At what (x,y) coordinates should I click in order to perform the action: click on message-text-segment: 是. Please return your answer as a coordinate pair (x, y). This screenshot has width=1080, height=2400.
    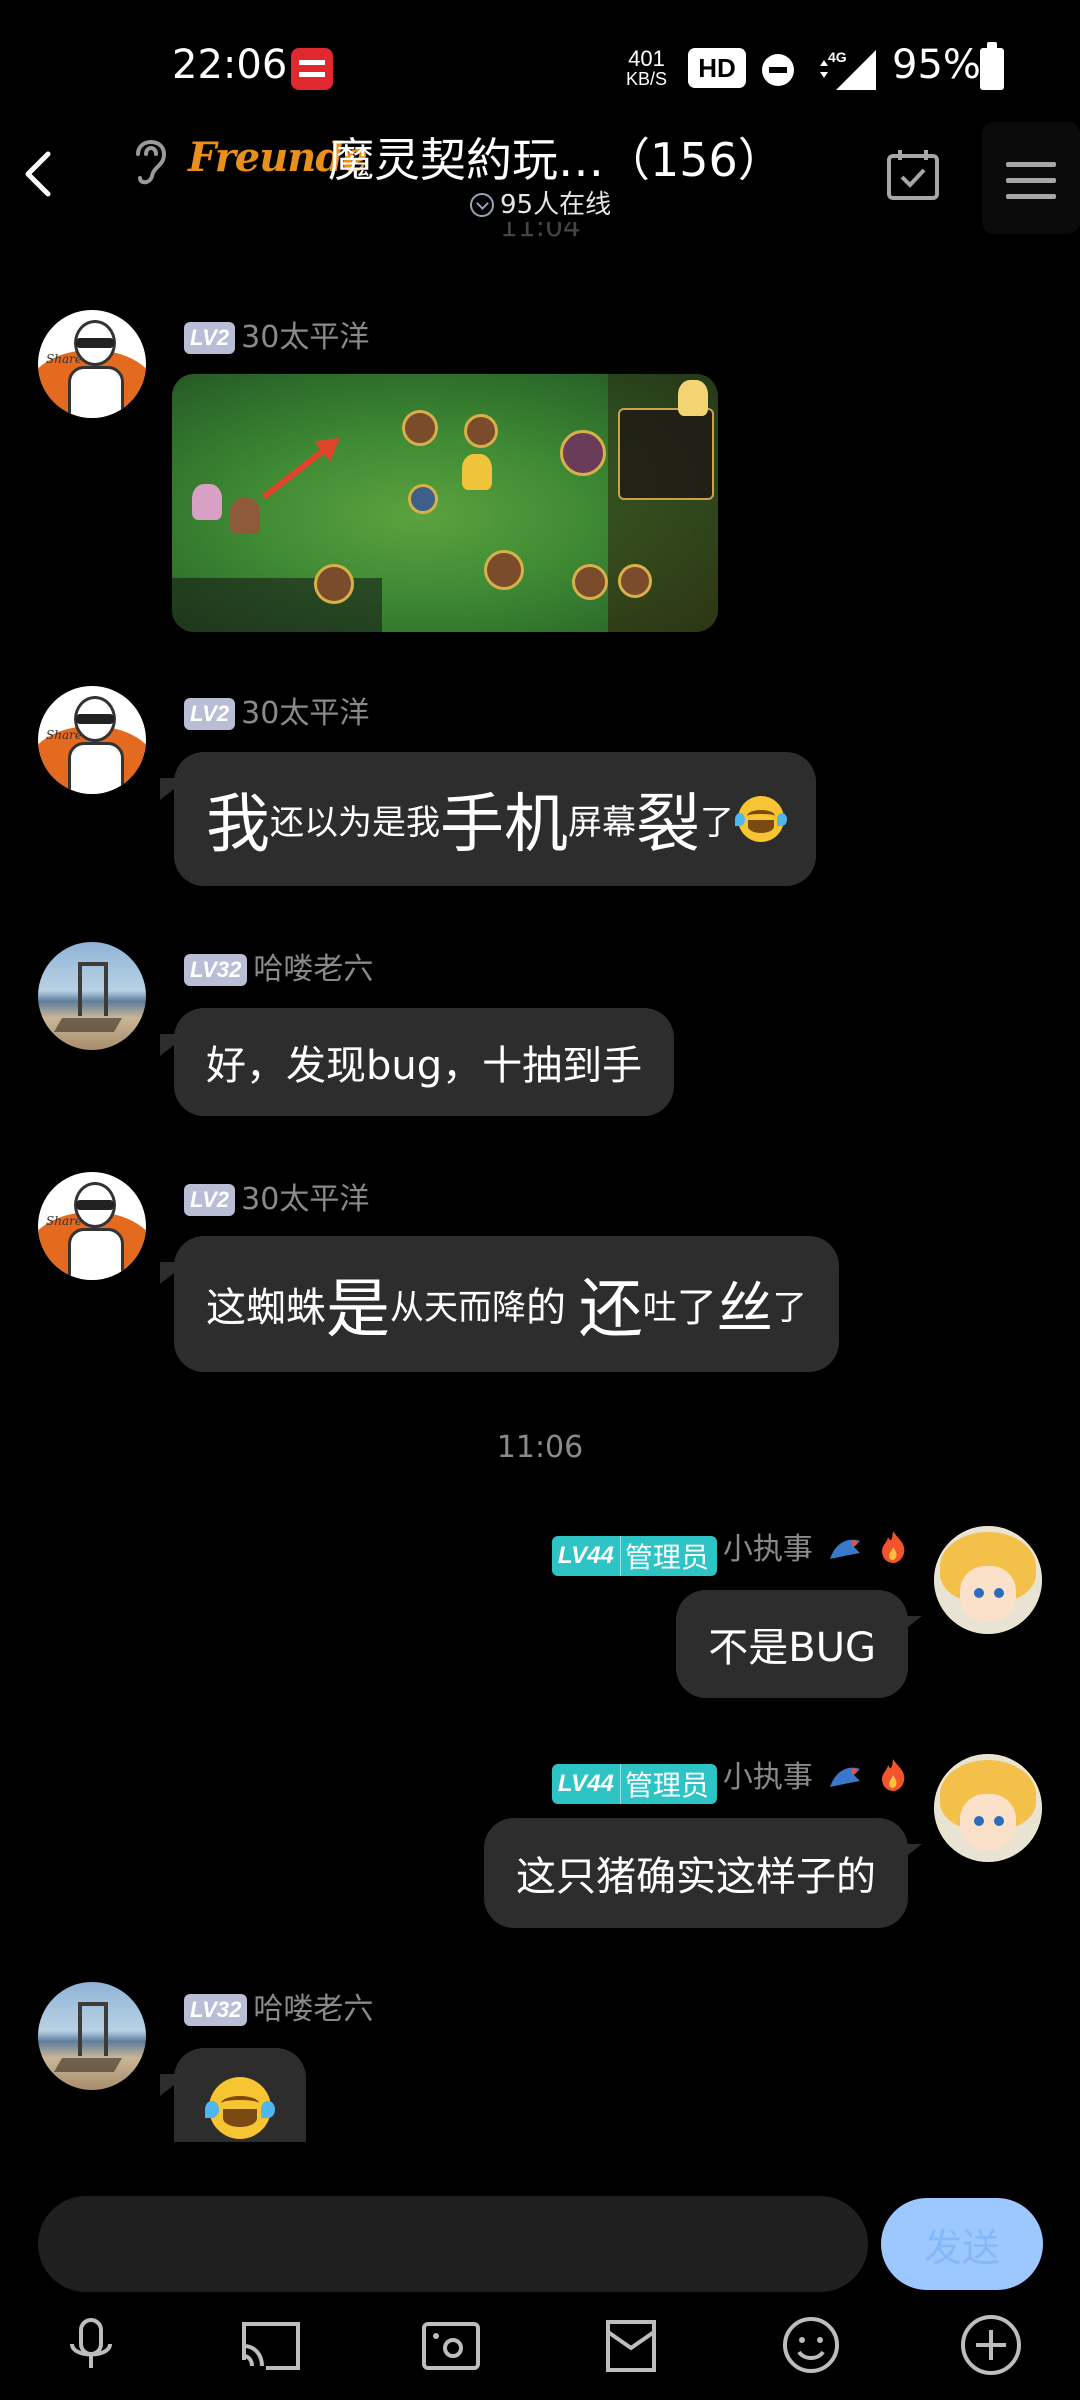
    Looking at the image, I should click on (358, 1310).